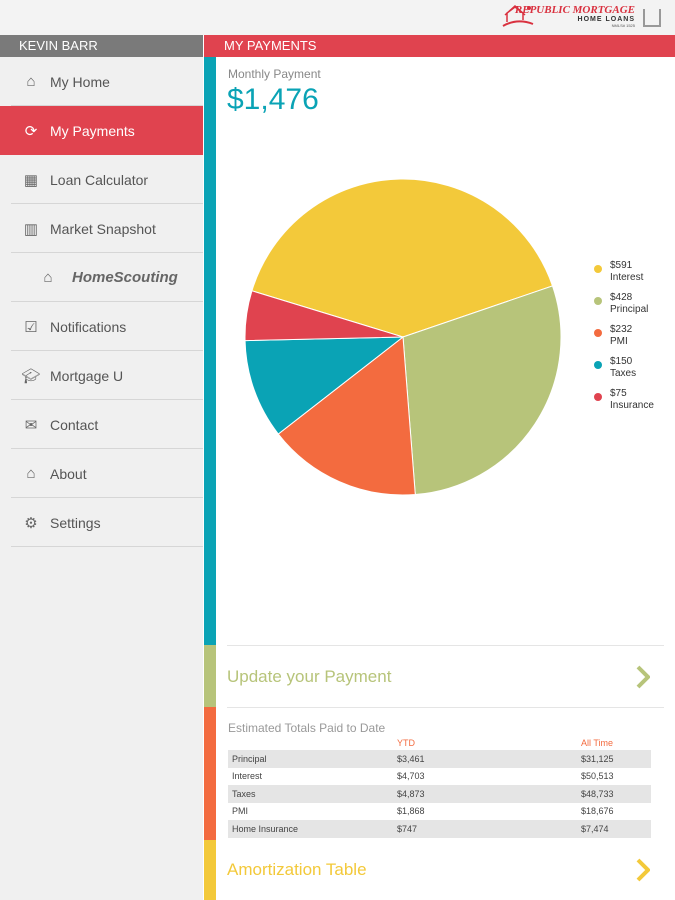 The width and height of the screenshot is (675, 900). I want to click on table-row: Home Insurance $747 $7,474, so click(439, 829).